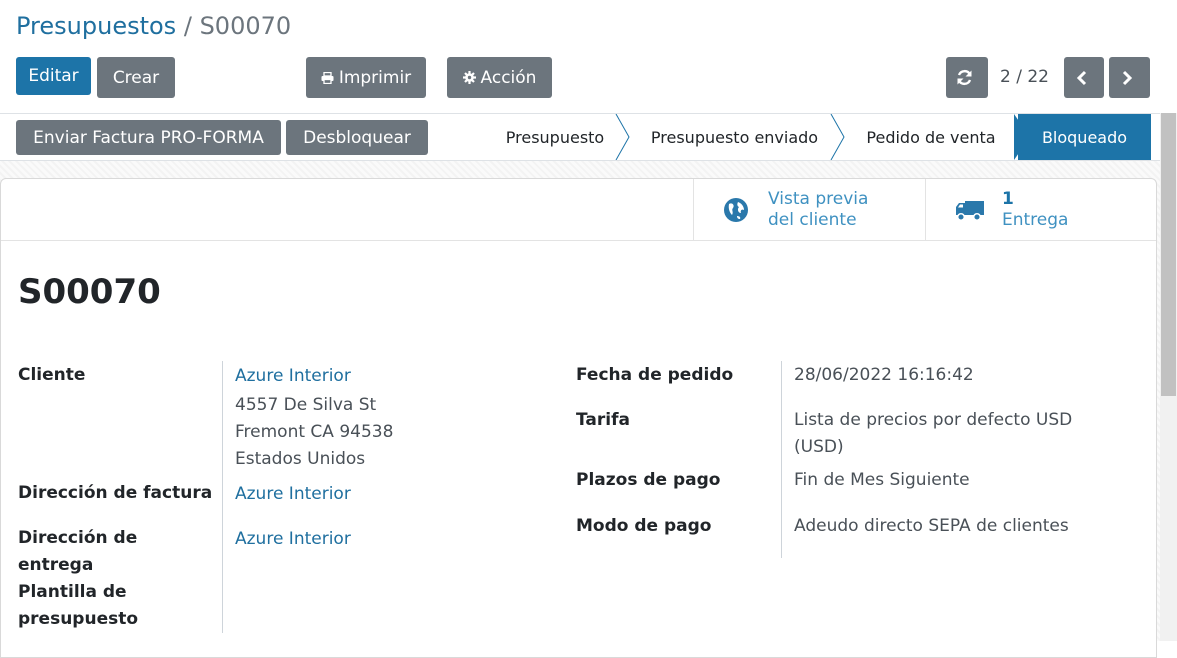 The height and width of the screenshot is (658, 1177). Describe the element at coordinates (115, 493) in the screenshot. I see `invoice-address-label: Dirección de factura` at that location.